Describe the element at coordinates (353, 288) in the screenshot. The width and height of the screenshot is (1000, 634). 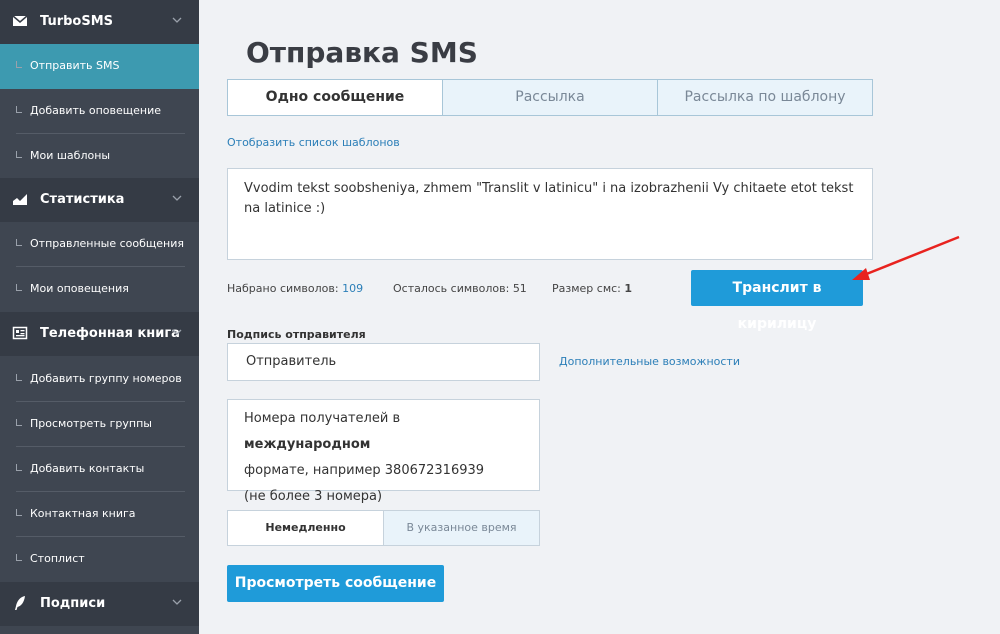
I see `typed-count-value: 109` at that location.